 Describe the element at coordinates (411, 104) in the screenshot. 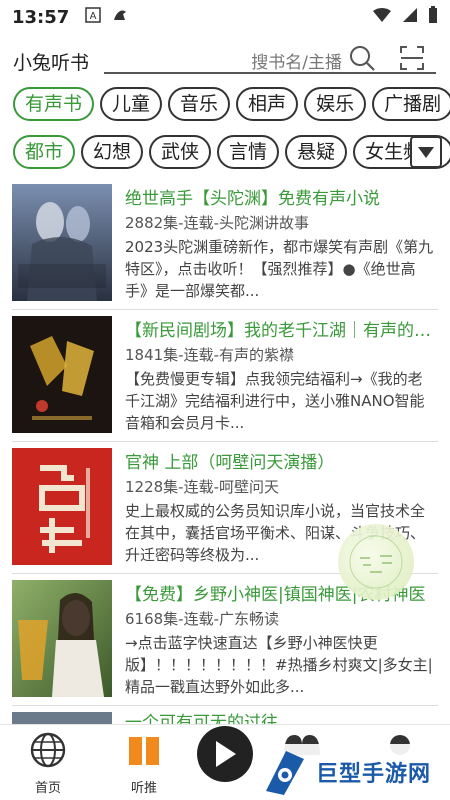

I see `chip-radio-drama: 广播剧` at that location.